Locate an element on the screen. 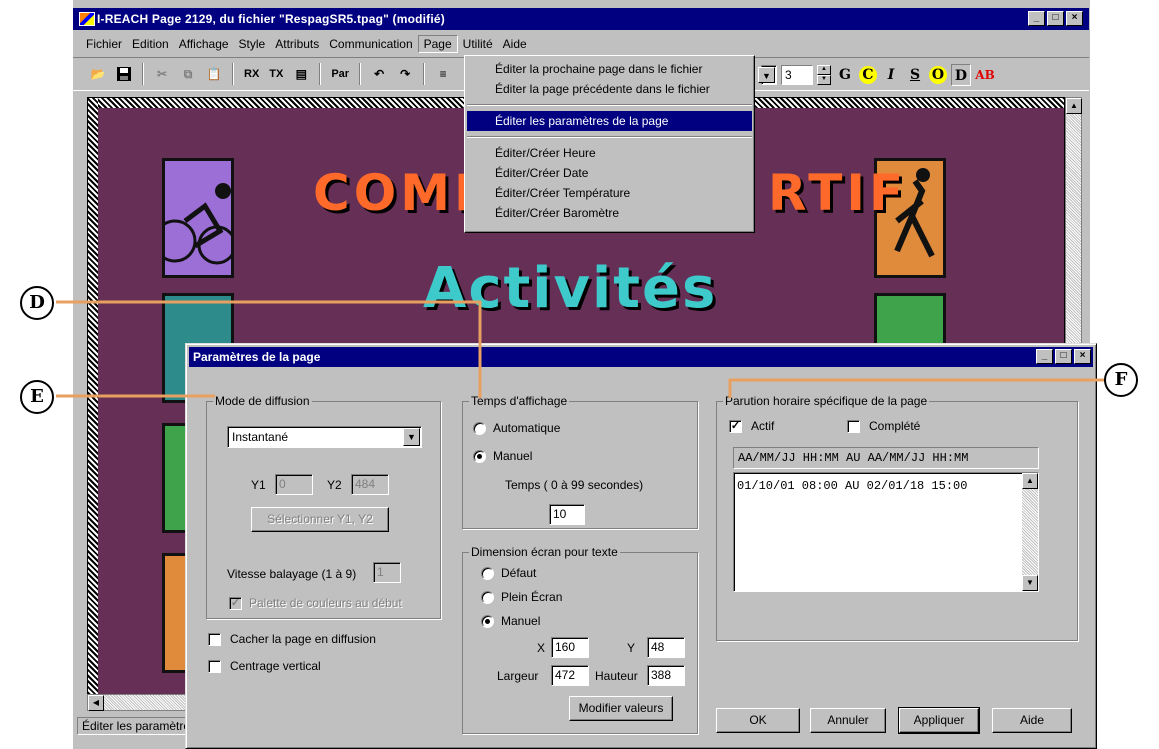  document-icon: ▤ is located at coordinates (301, 74).